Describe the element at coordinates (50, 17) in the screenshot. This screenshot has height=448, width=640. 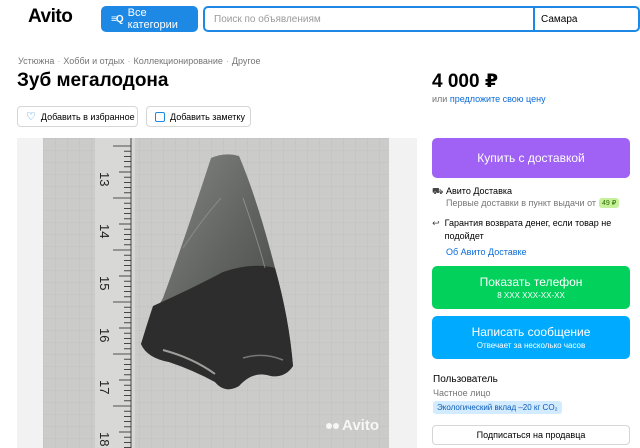
I see `avito-logo: Avito` at that location.